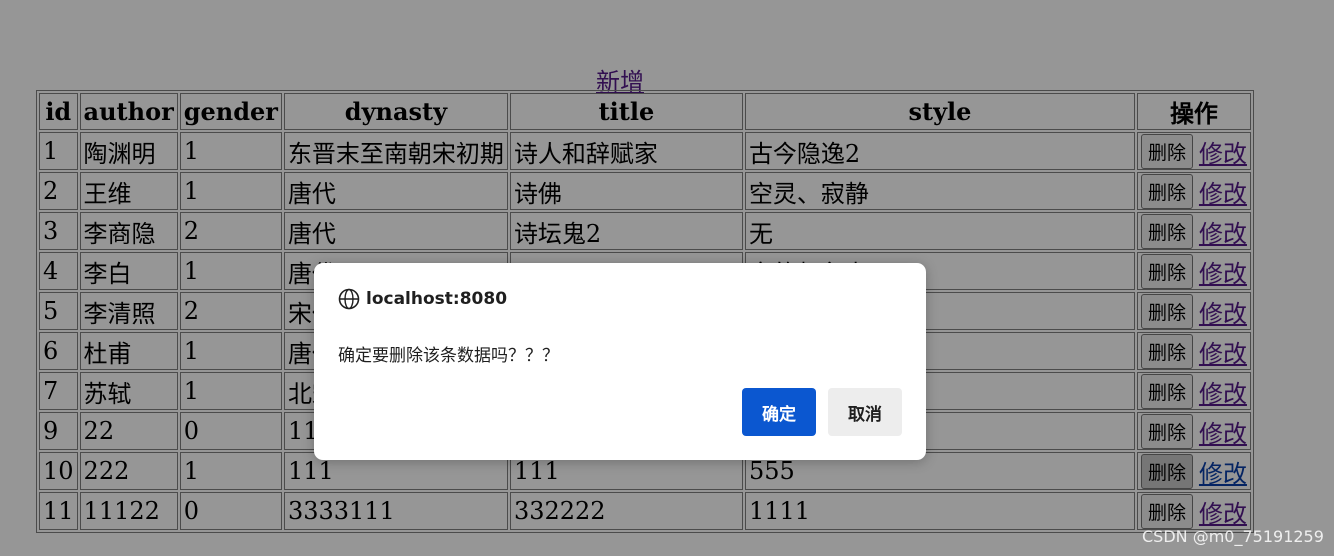 The width and height of the screenshot is (1334, 556). I want to click on watermark: CSDN @m0_75191259, so click(1233, 536).